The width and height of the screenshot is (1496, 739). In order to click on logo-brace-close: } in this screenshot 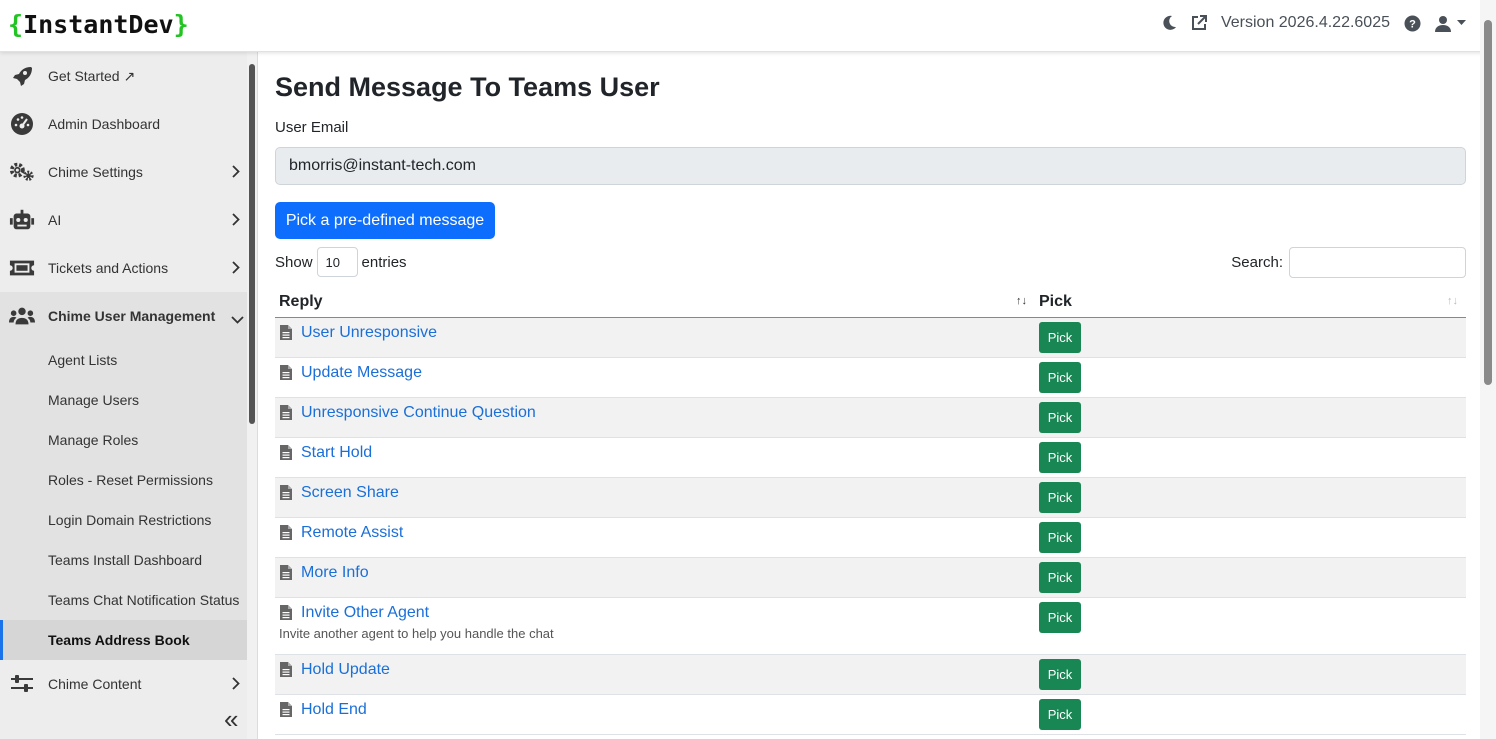, I will do `click(181, 24)`.